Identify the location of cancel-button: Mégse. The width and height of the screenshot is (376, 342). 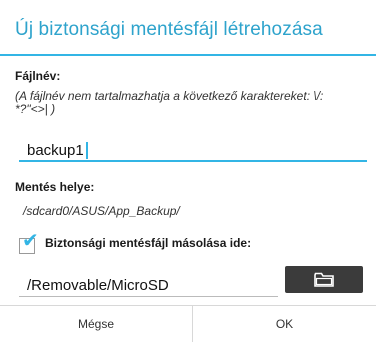
(96, 324).